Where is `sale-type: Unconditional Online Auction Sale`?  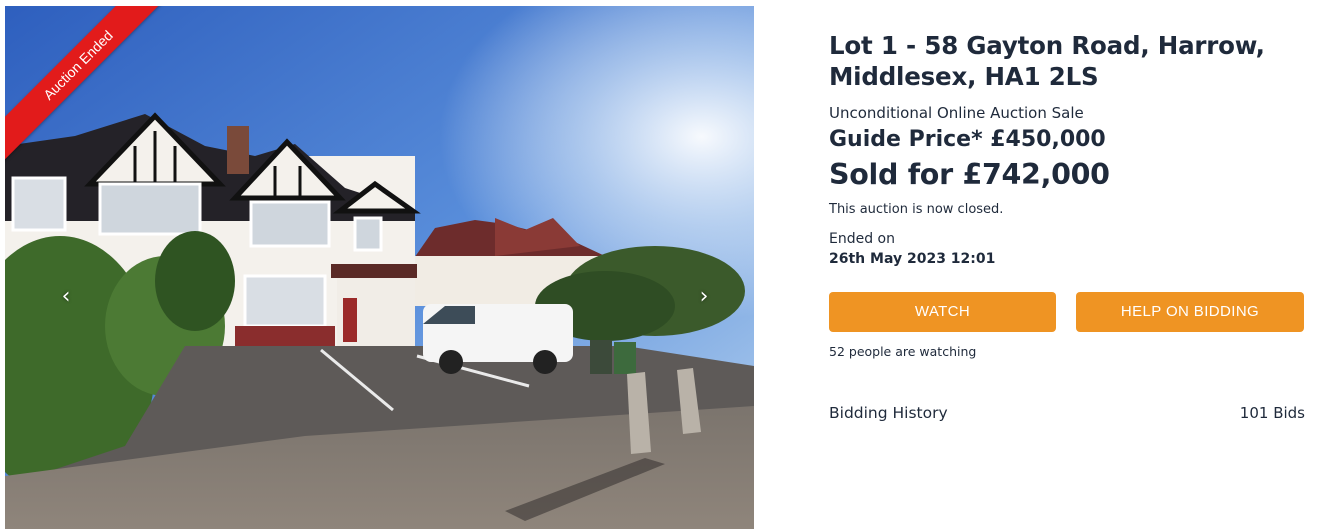 sale-type: Unconditional Online Auction Sale is located at coordinates (956, 113).